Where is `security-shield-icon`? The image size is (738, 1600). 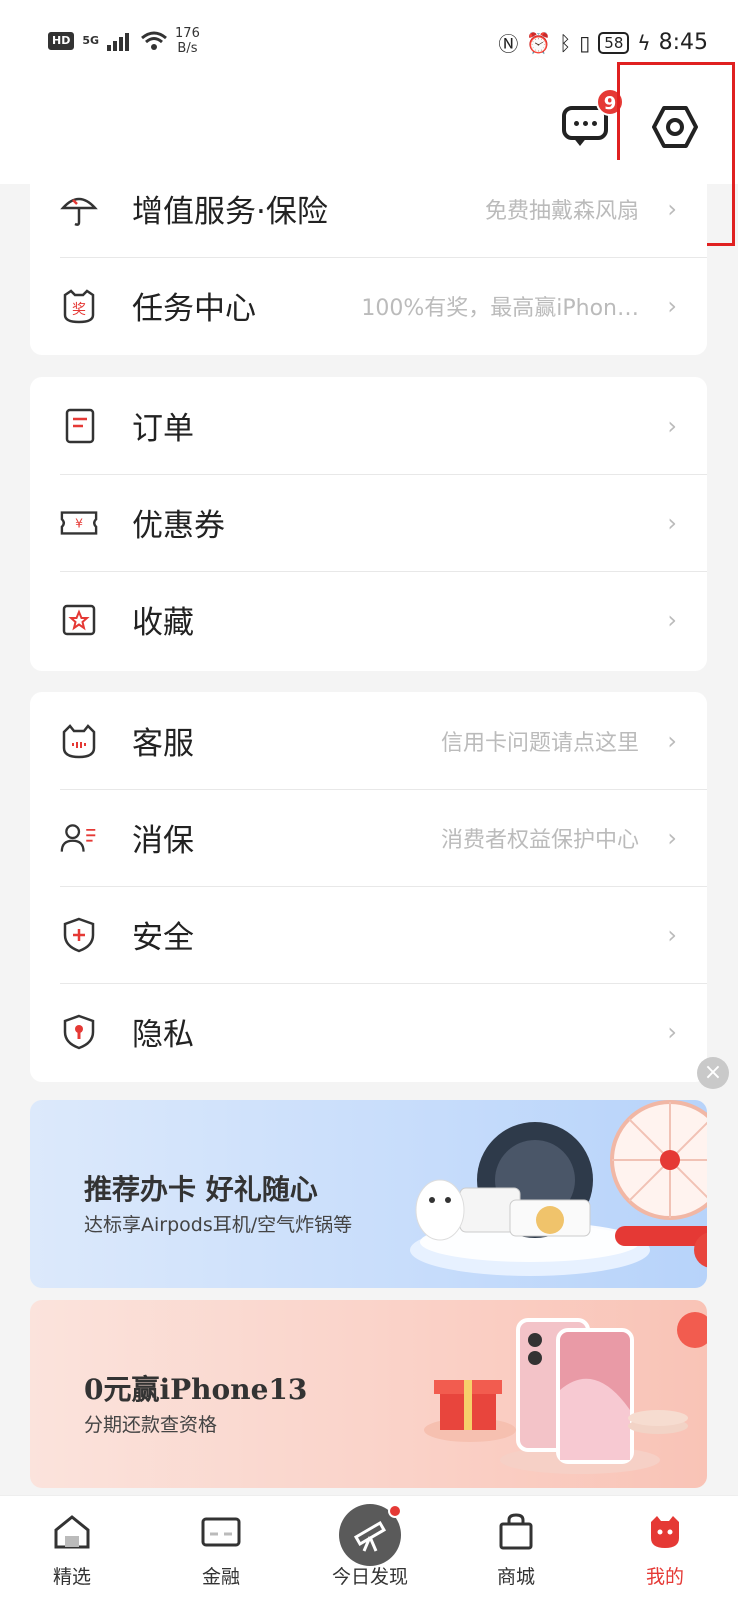
security-shield-icon is located at coordinates (79, 935).